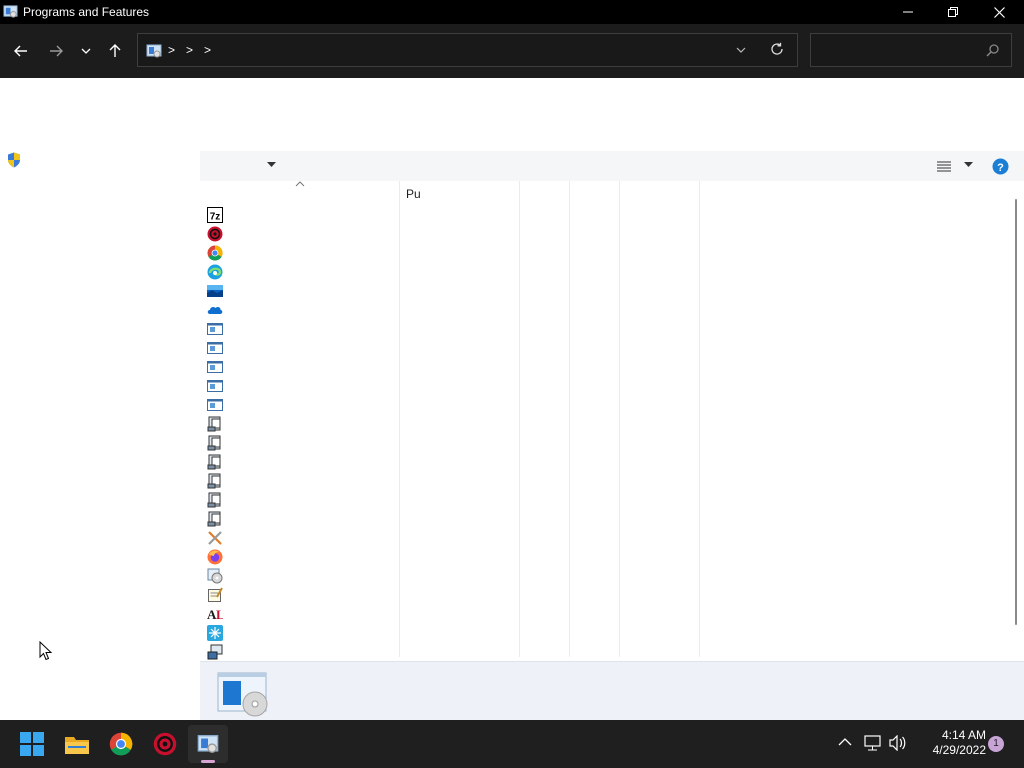  What do you see at coordinates (215, 234) in the screenshot?
I see `red-gear-icon` at bounding box center [215, 234].